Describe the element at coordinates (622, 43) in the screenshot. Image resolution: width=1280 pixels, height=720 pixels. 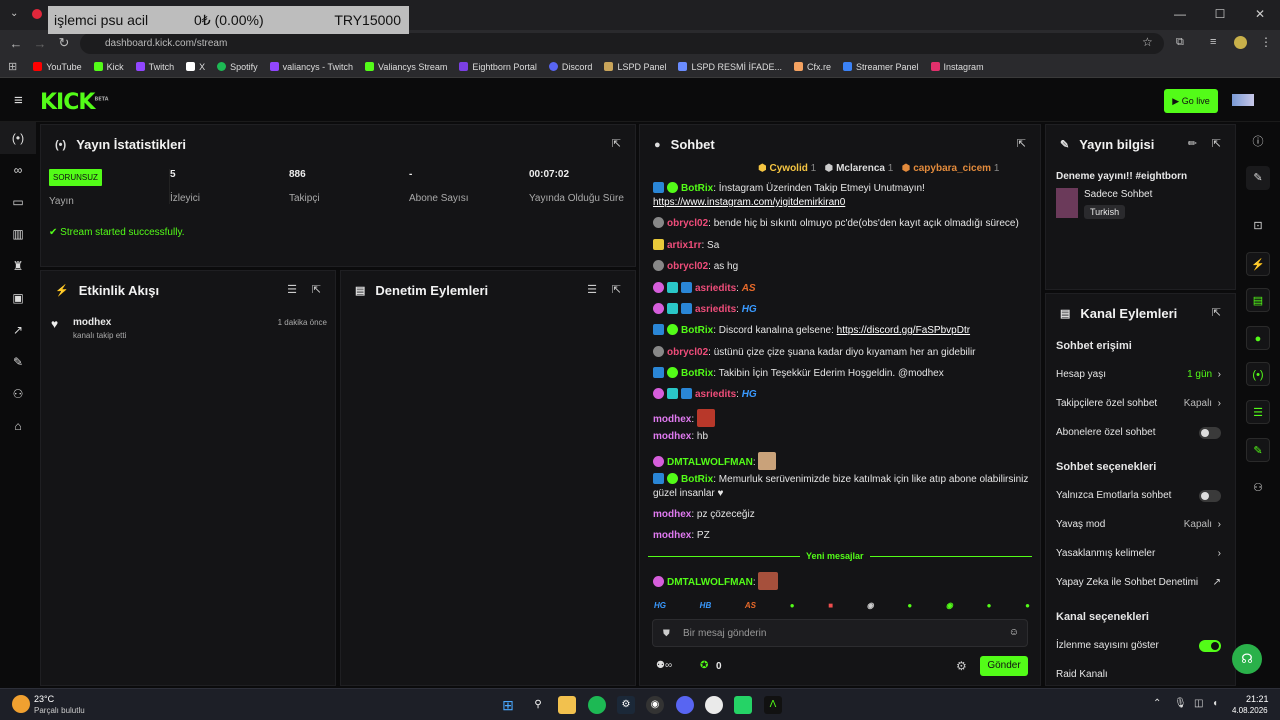
I see `url-field: dashboard.kick.com/stream` at that location.